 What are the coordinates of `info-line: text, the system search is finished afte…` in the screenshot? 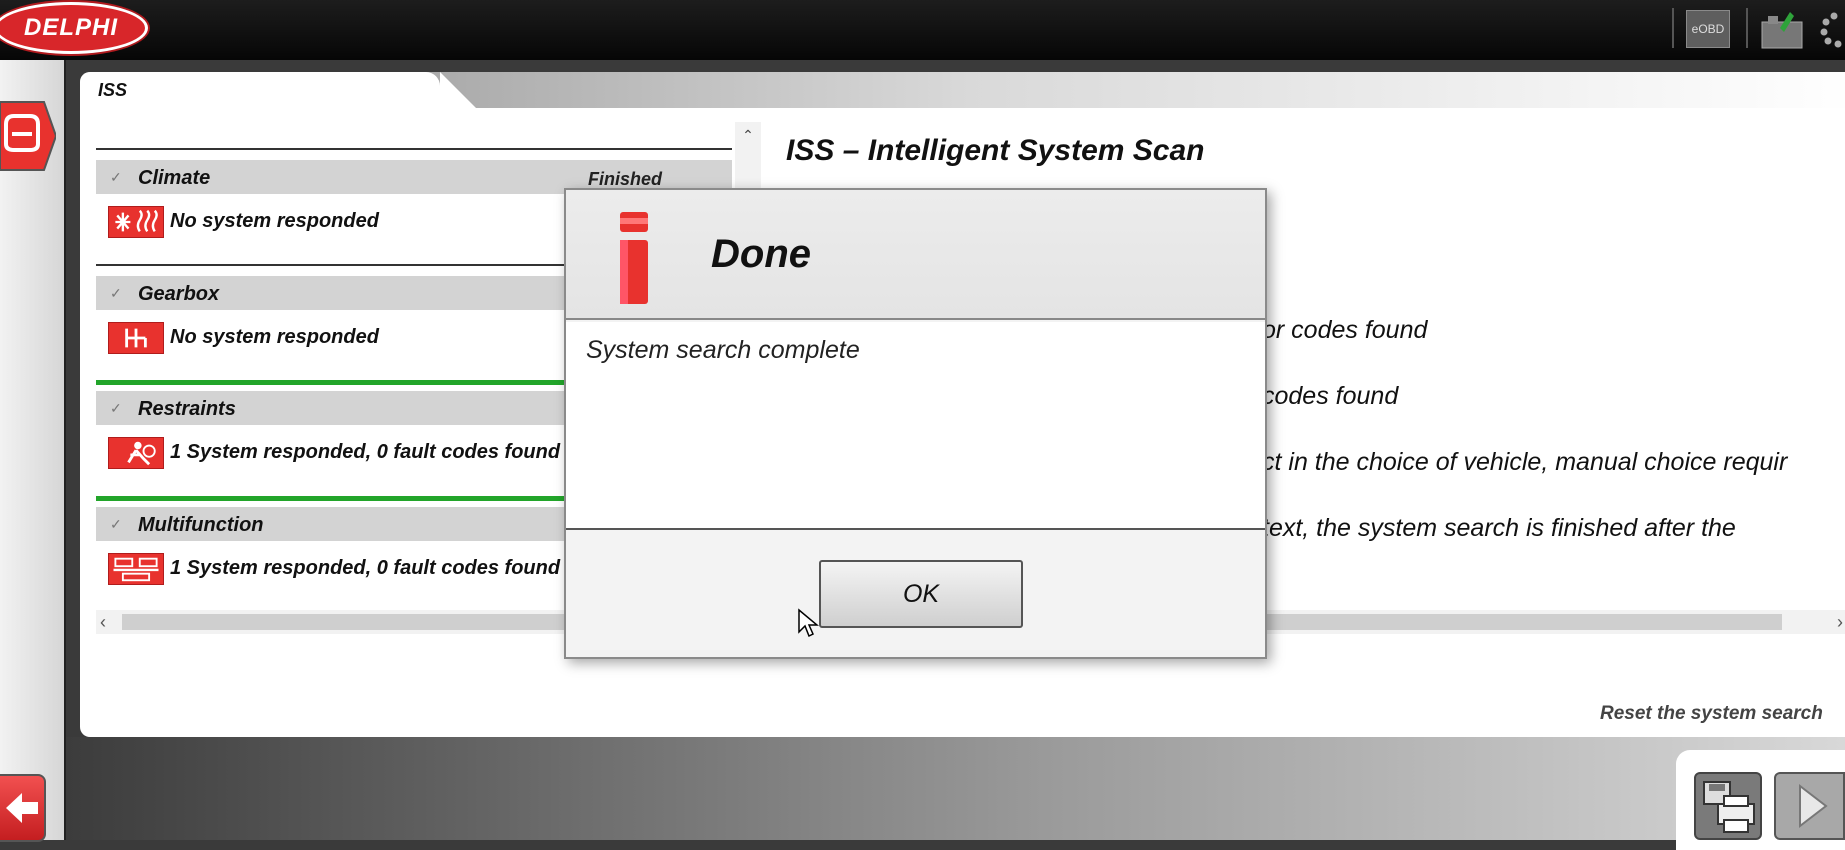 It's located at (1499, 528).